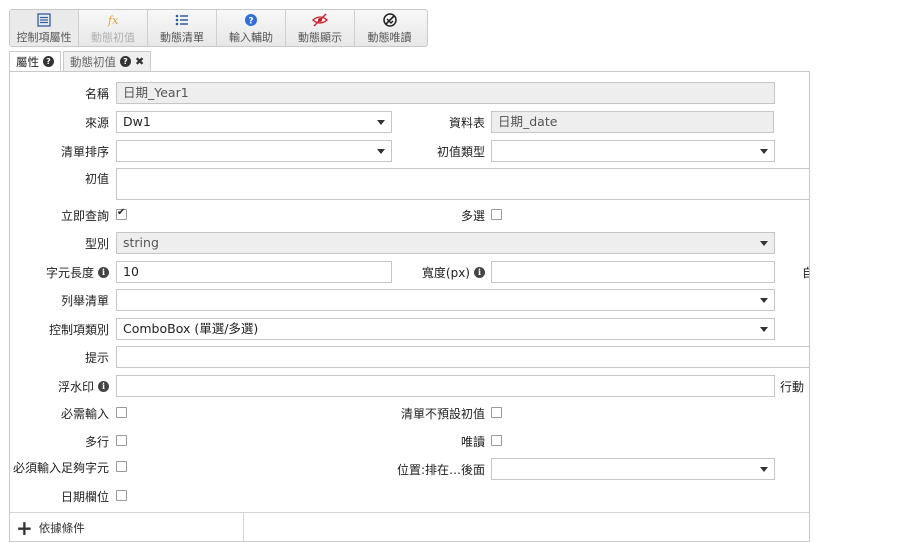  What do you see at coordinates (121, 495) in the screenshot?
I see `date-field-checkbox` at bounding box center [121, 495].